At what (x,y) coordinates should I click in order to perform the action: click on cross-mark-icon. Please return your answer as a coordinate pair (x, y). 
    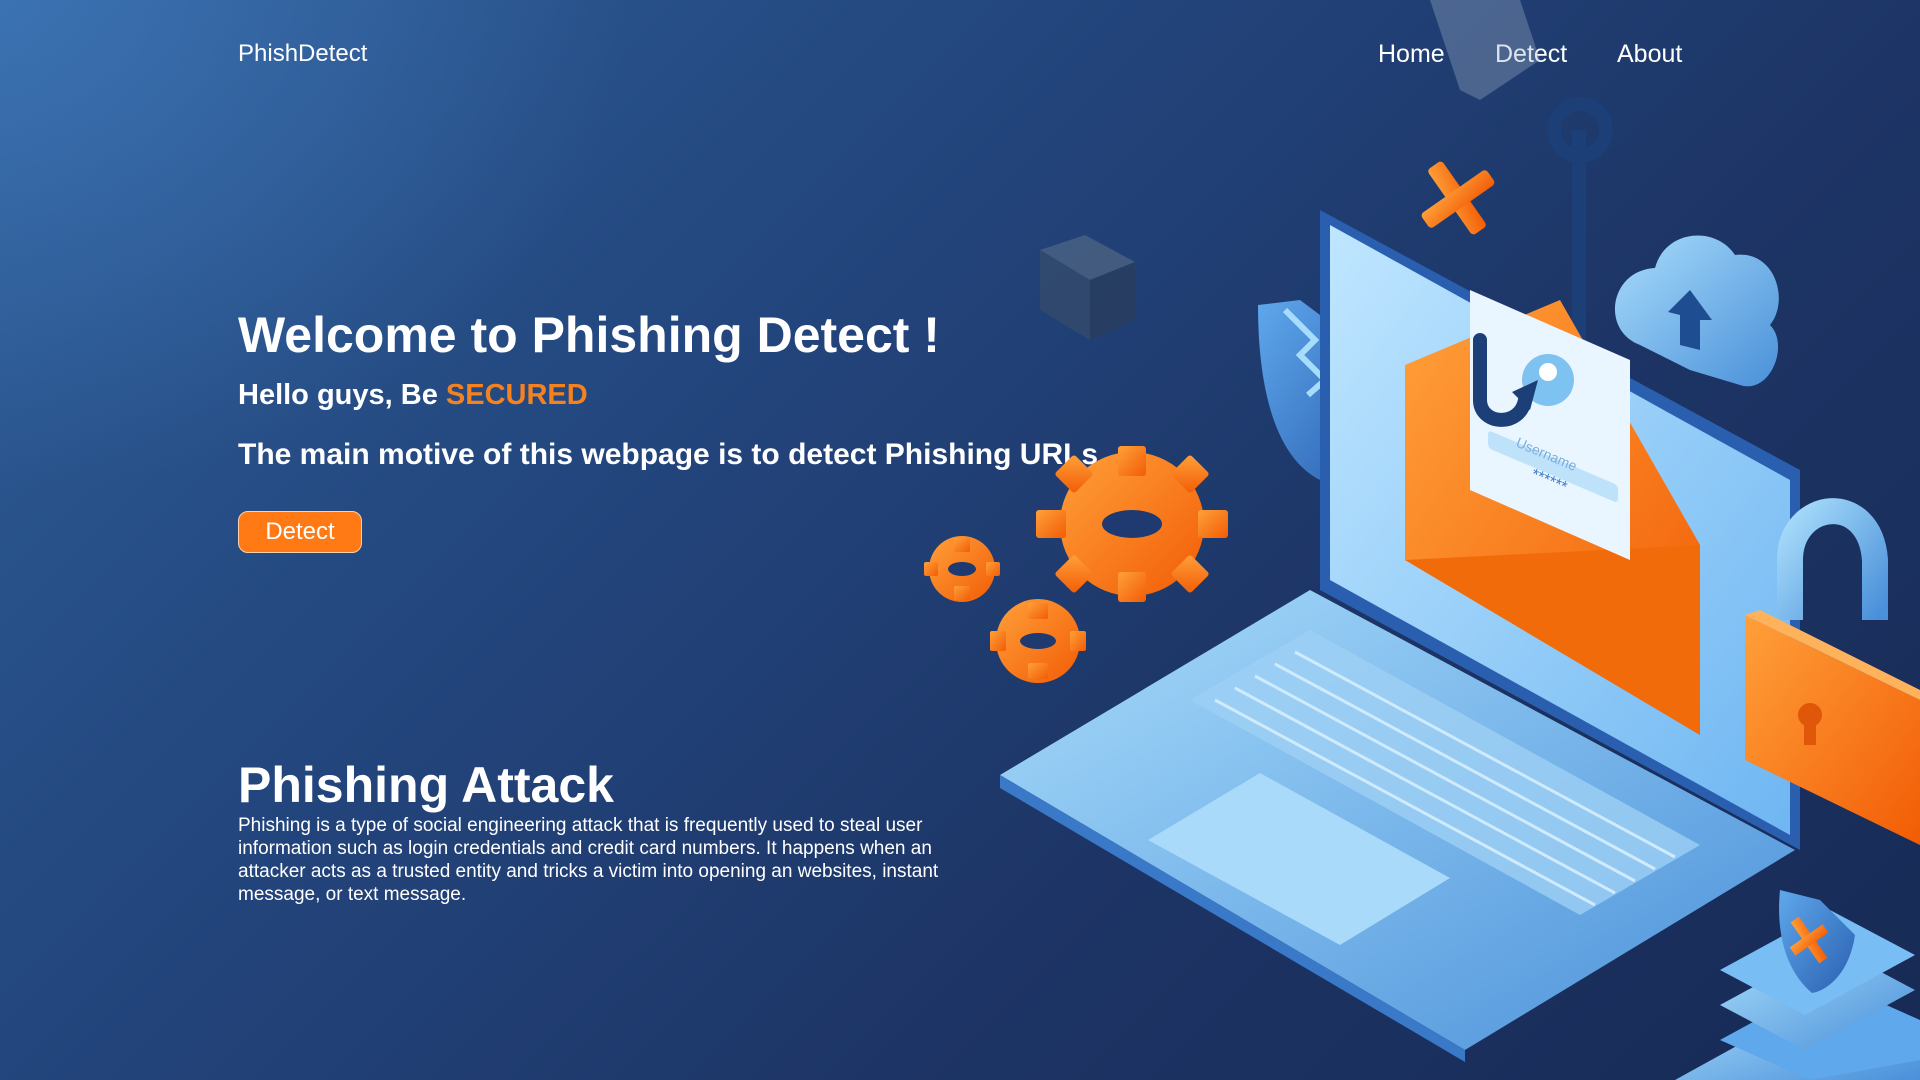
    Looking at the image, I should click on (1458, 198).